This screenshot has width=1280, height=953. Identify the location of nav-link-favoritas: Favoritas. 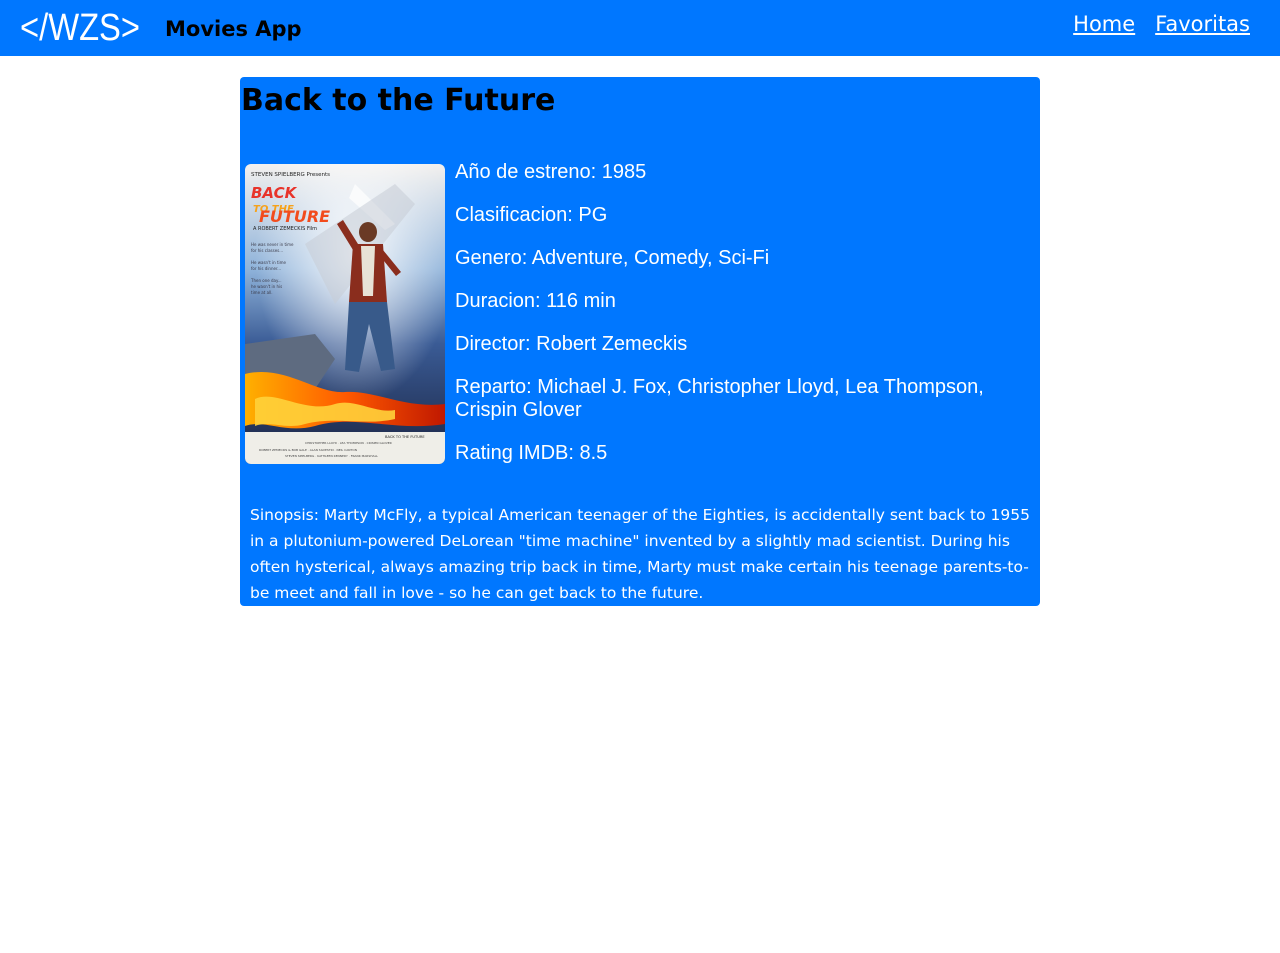
(1202, 24).